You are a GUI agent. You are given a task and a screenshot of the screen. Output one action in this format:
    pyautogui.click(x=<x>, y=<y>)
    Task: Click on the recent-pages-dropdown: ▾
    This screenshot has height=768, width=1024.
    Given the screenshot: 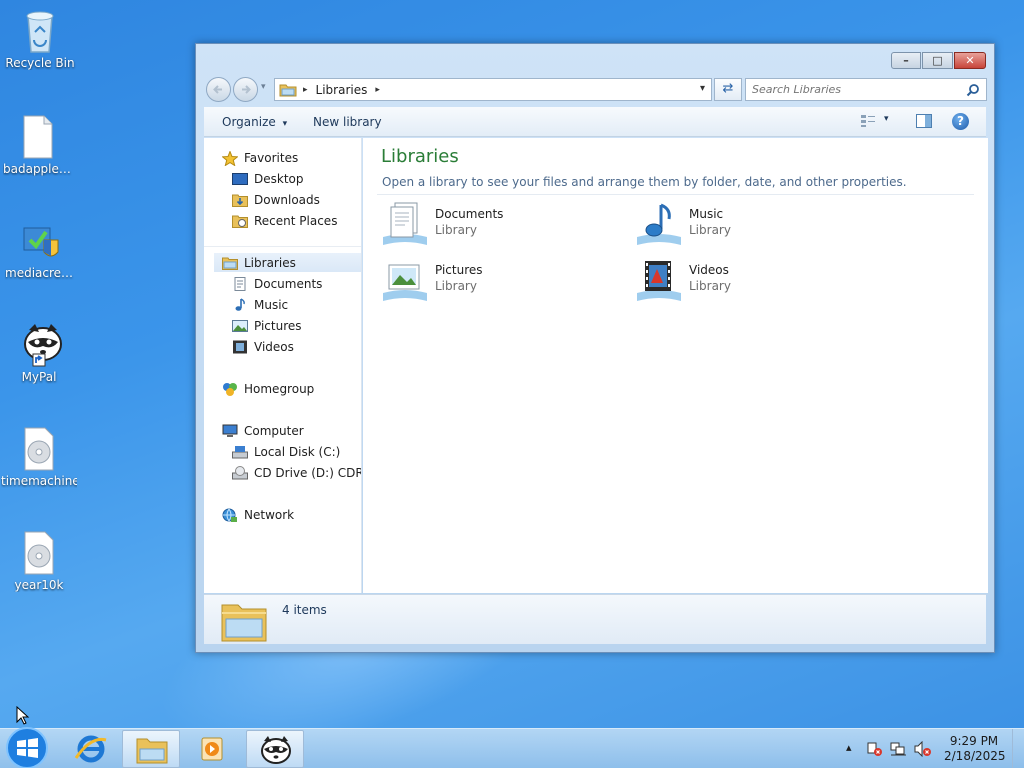 What is the action you would take?
    pyautogui.click(x=263, y=87)
    